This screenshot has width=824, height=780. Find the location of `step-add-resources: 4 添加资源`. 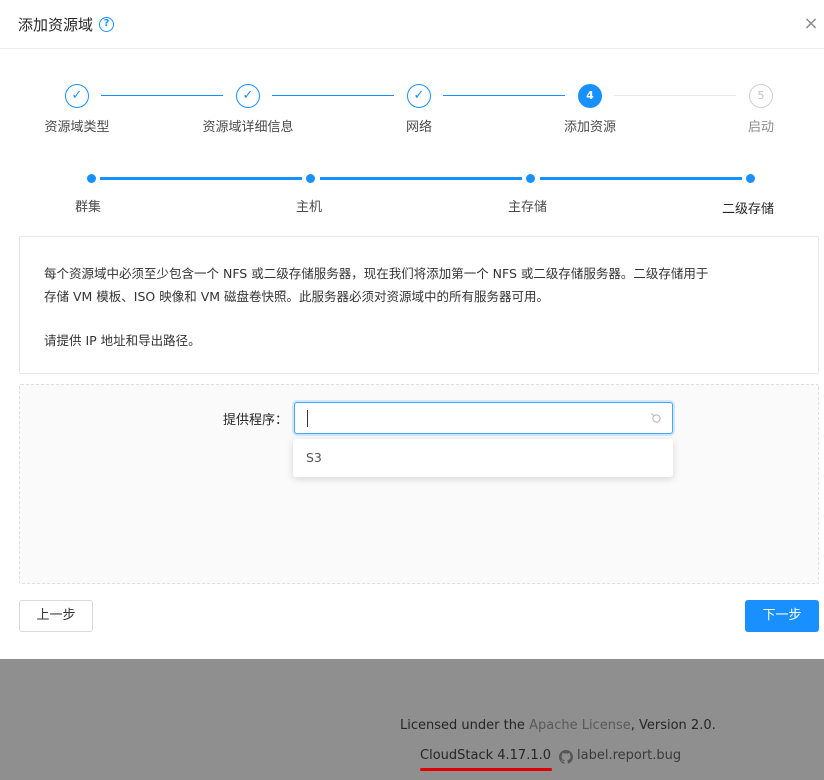

step-add-resources: 4 添加资源 is located at coordinates (590, 109).